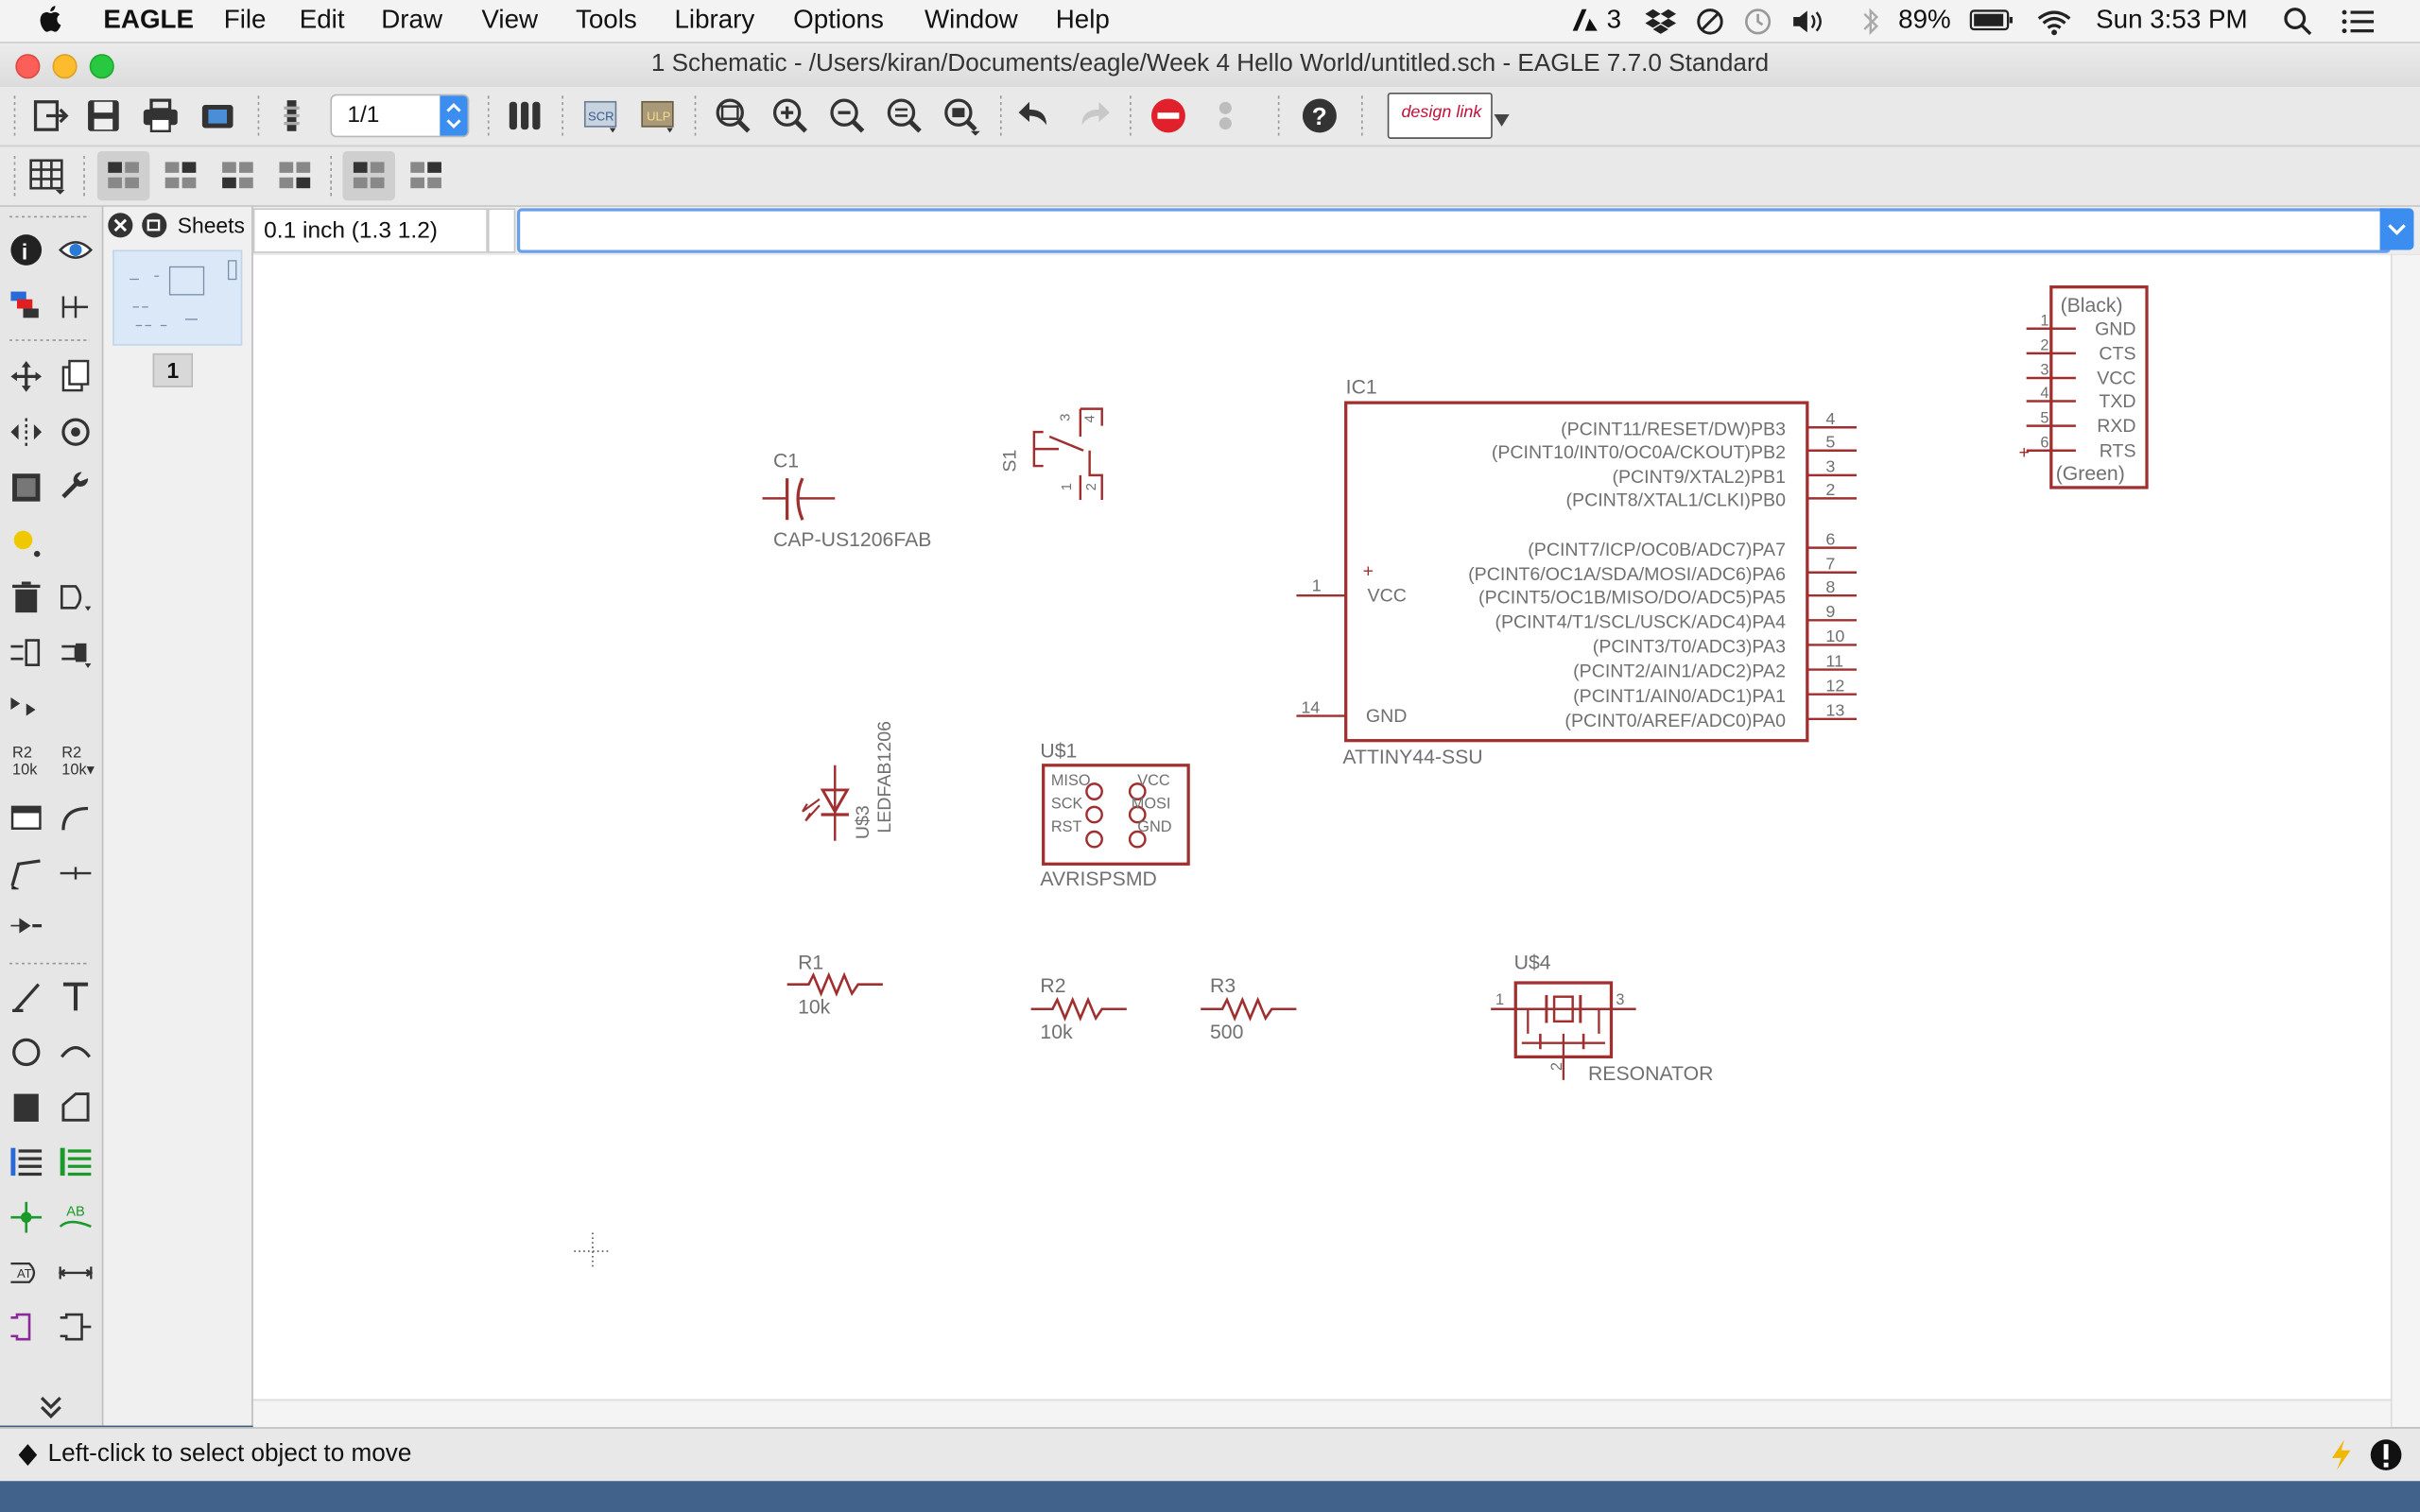  What do you see at coordinates (400, 116) in the screenshot?
I see `sheet-select: 1/1` at bounding box center [400, 116].